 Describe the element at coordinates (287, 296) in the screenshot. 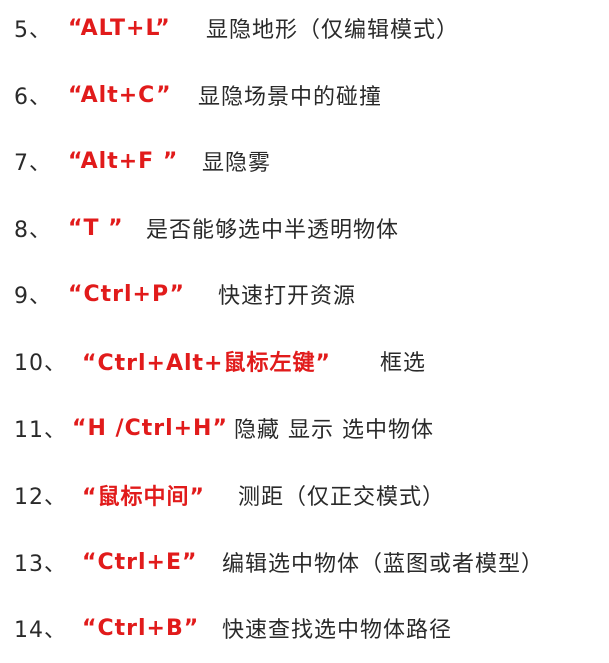

I see `shortcut-description: 快速打开资源` at that location.